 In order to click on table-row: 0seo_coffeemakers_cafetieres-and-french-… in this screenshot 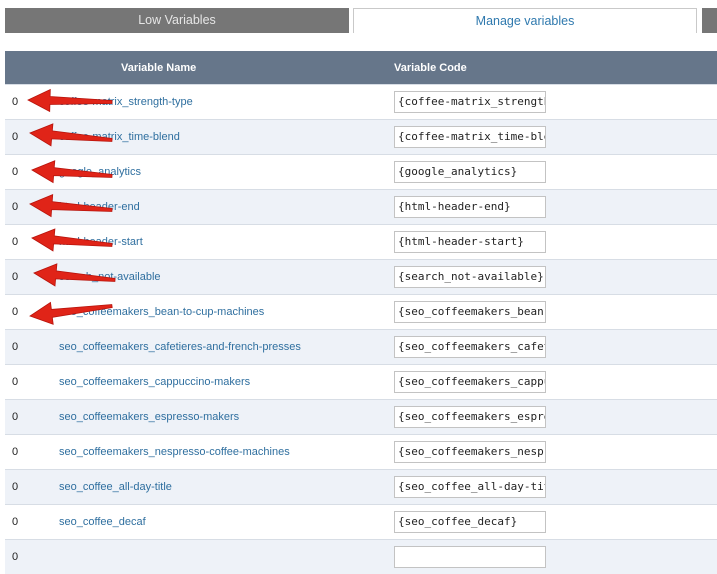, I will do `click(361, 347)`.